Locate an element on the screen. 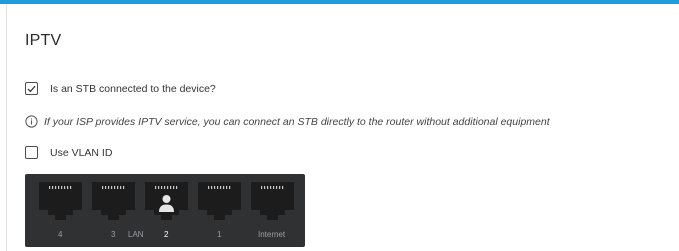 The height and width of the screenshot is (251, 679). page-title: IPTV is located at coordinates (43, 40).